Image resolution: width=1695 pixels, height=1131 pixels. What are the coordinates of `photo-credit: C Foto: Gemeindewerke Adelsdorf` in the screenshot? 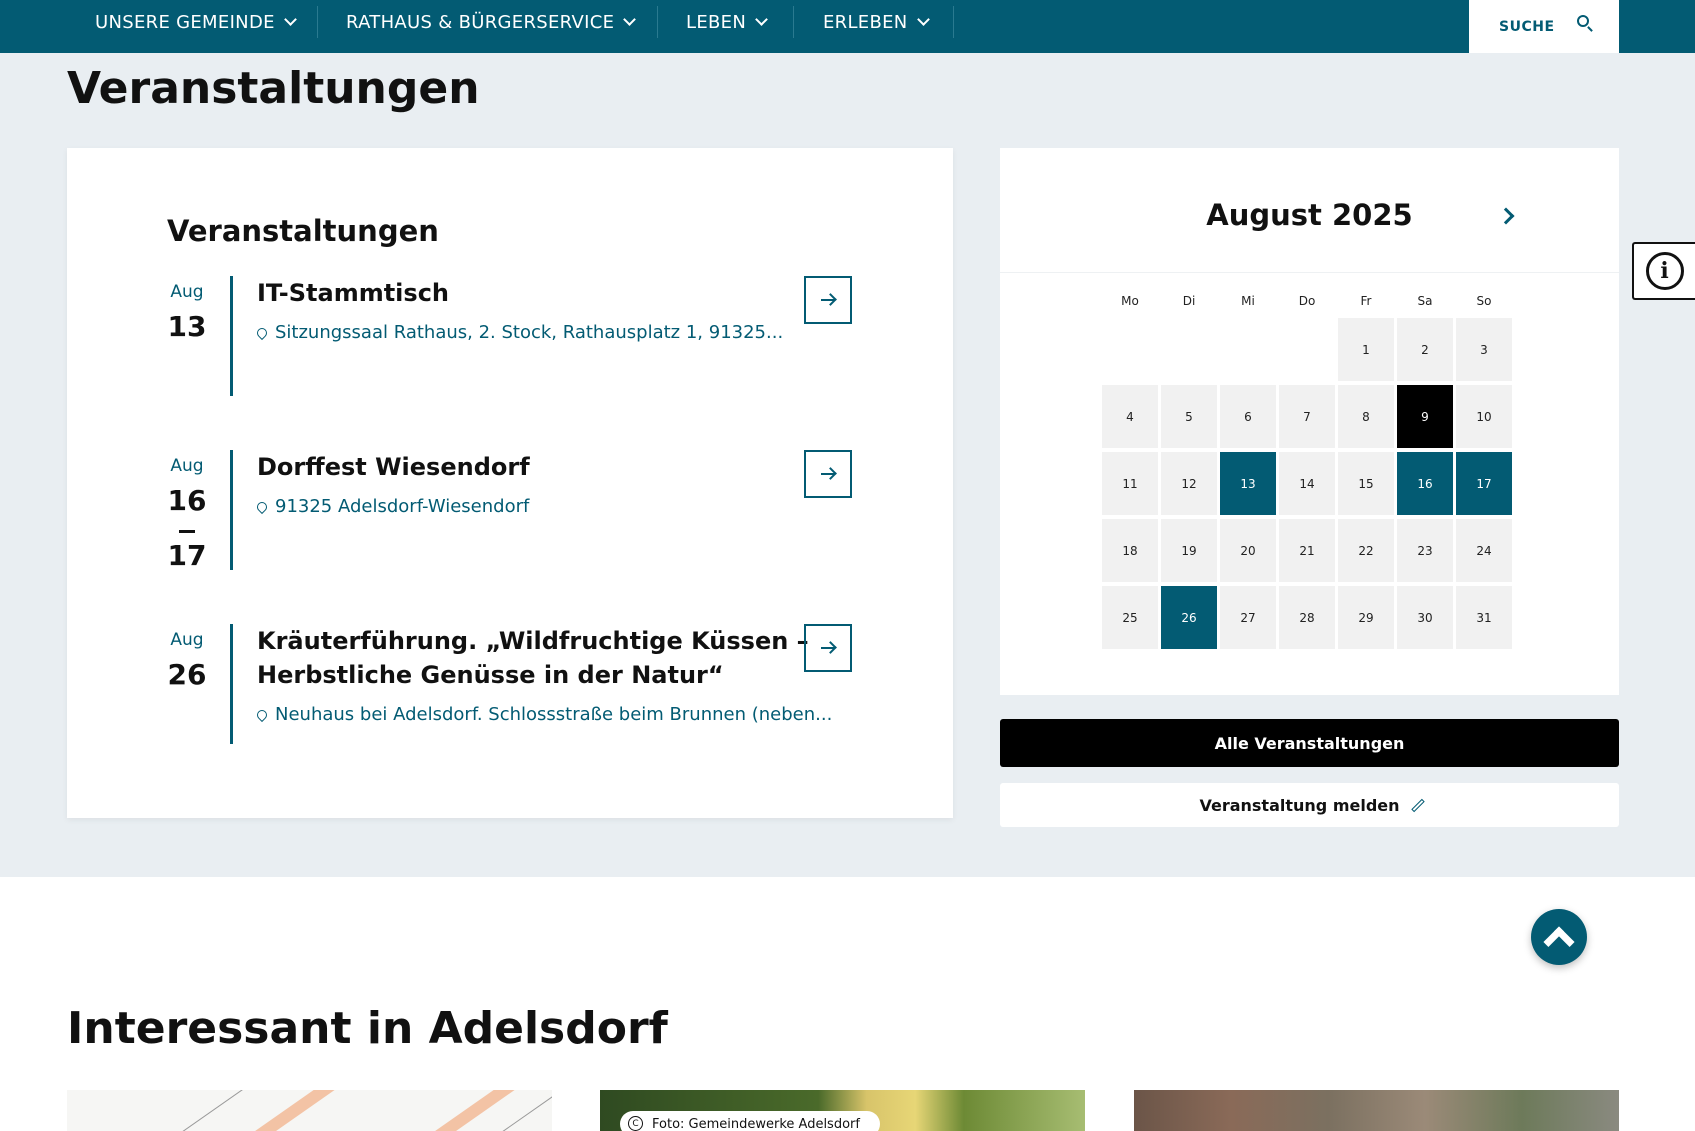 It's located at (750, 1121).